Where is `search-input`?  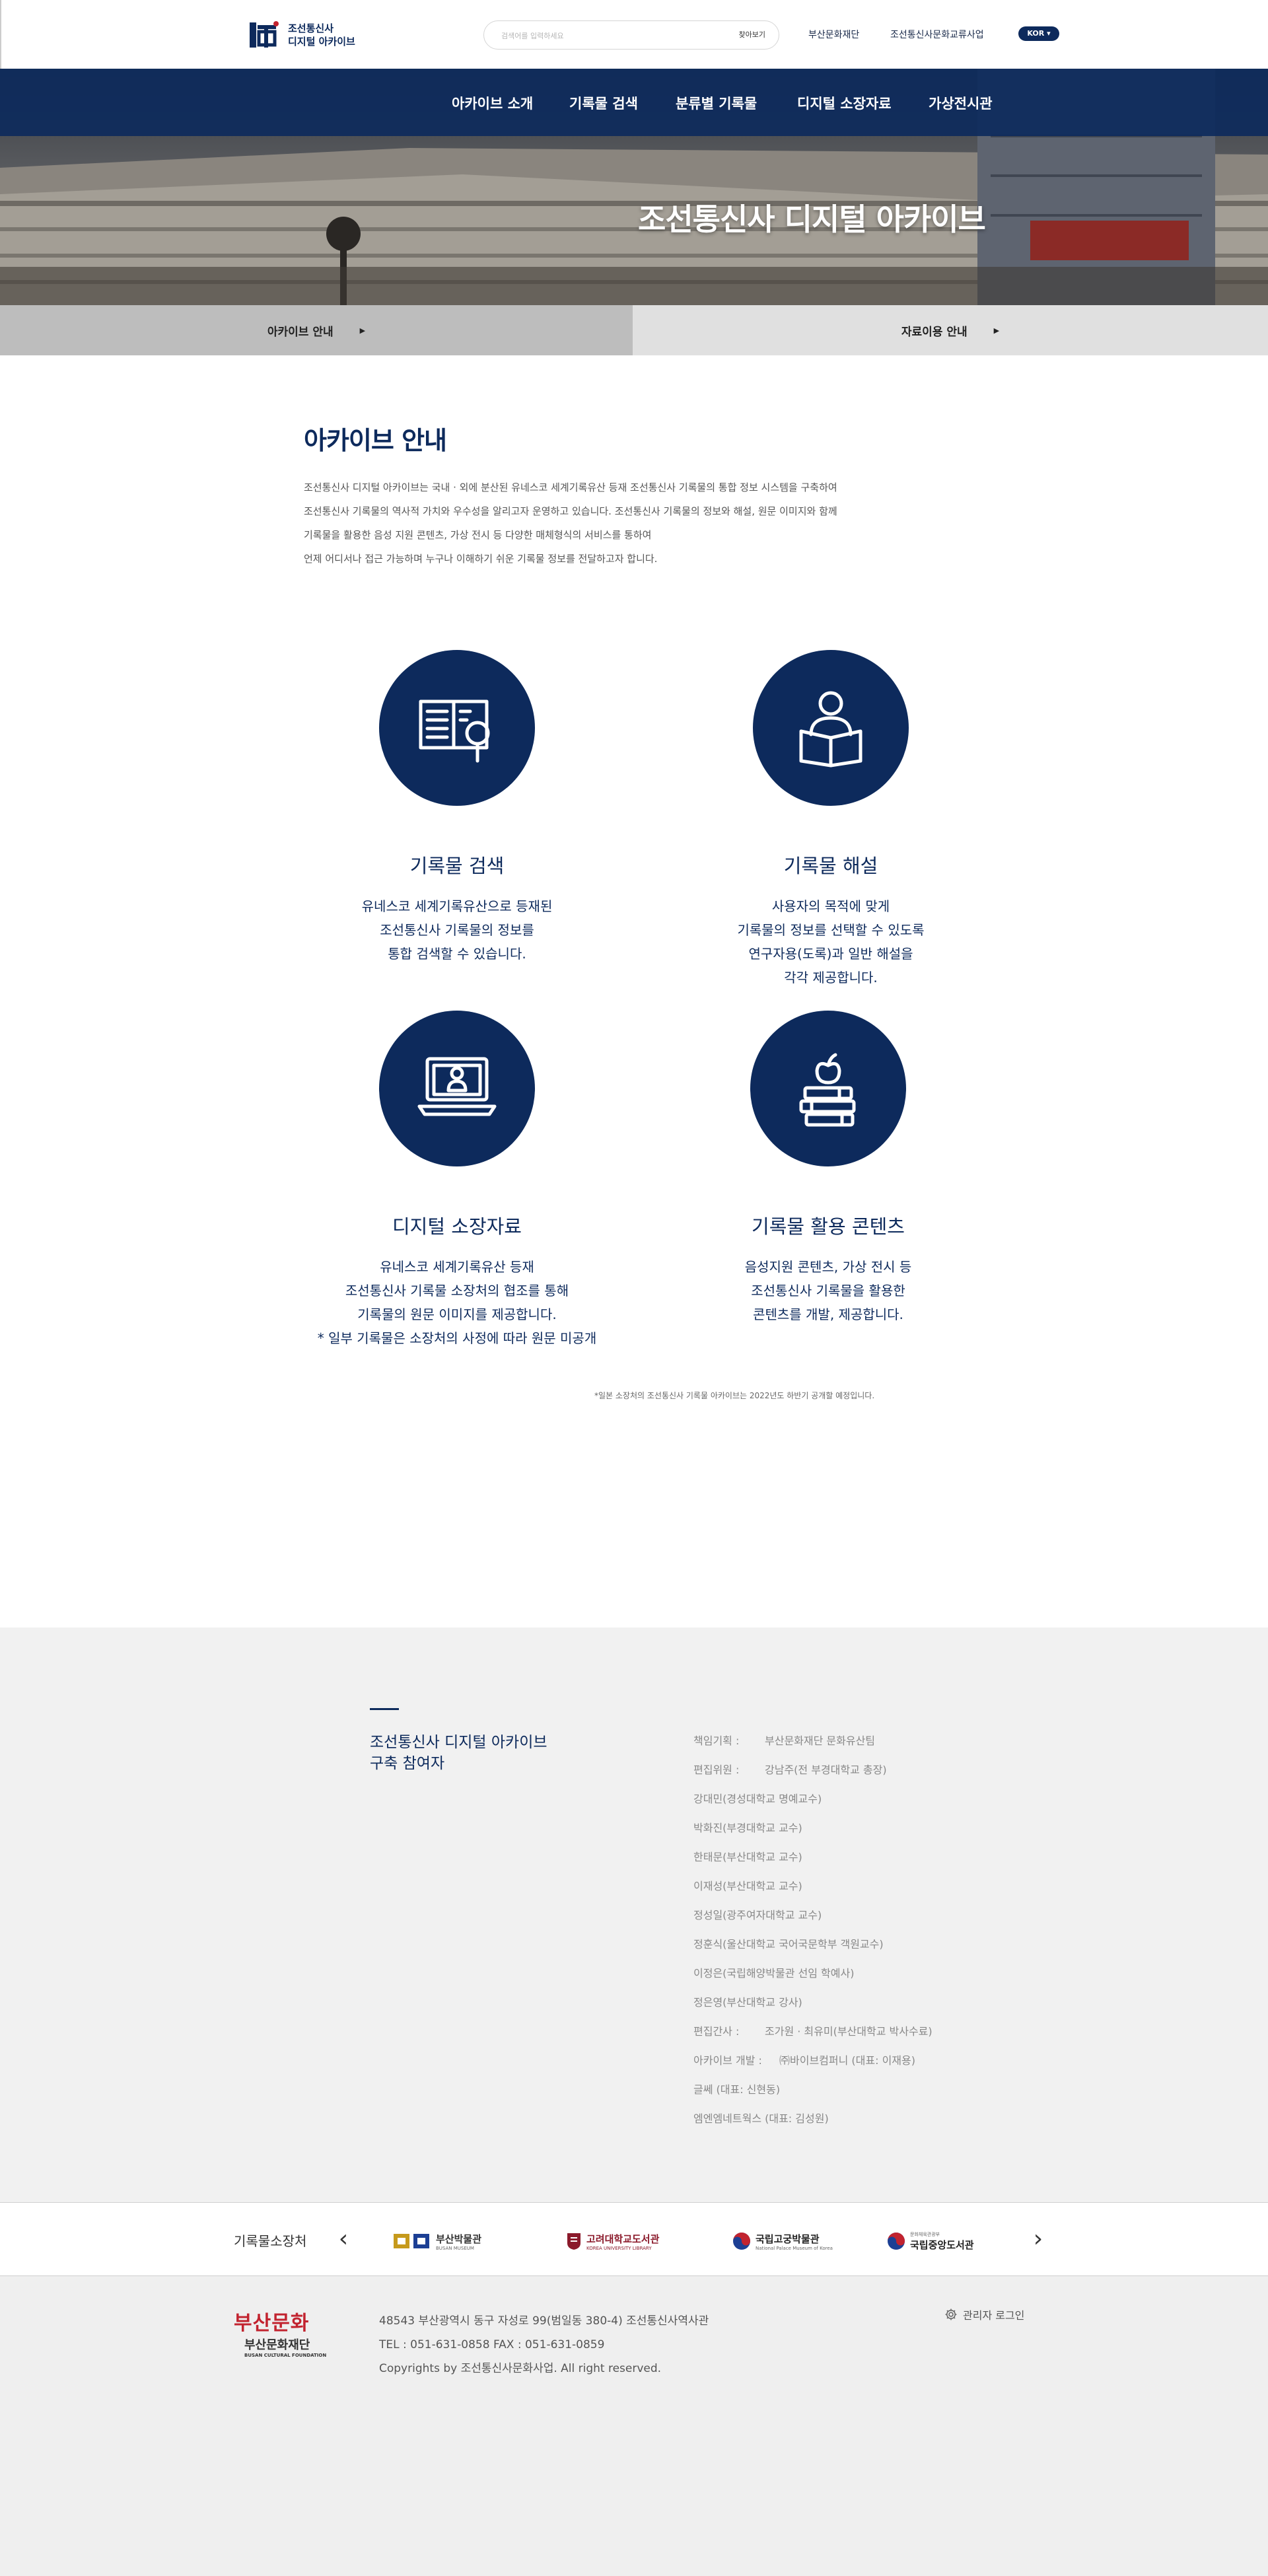
search-input is located at coordinates (600, 35).